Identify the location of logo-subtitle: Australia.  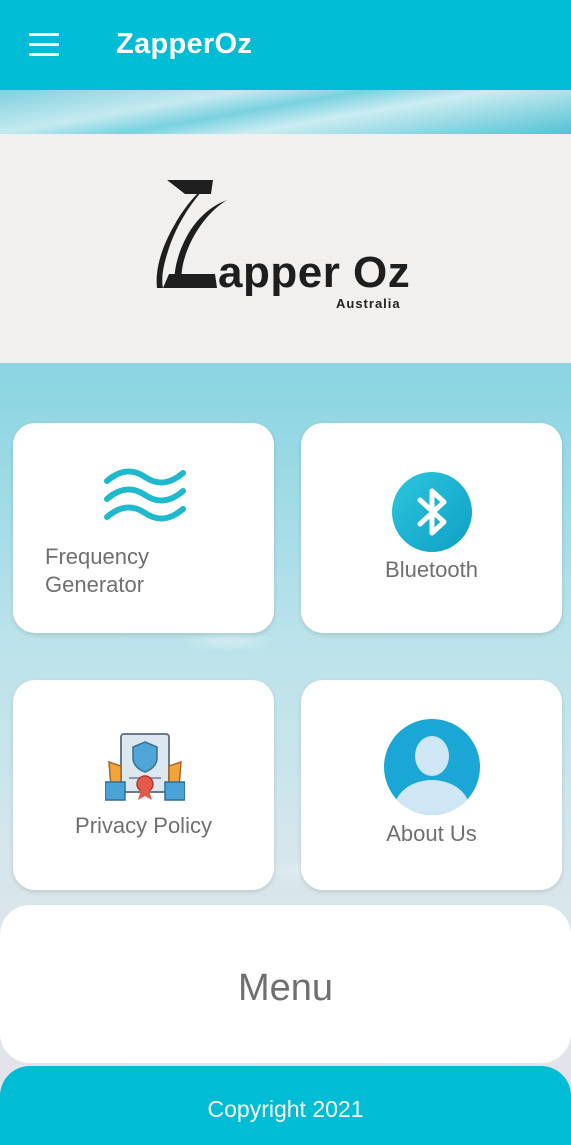
(368, 303).